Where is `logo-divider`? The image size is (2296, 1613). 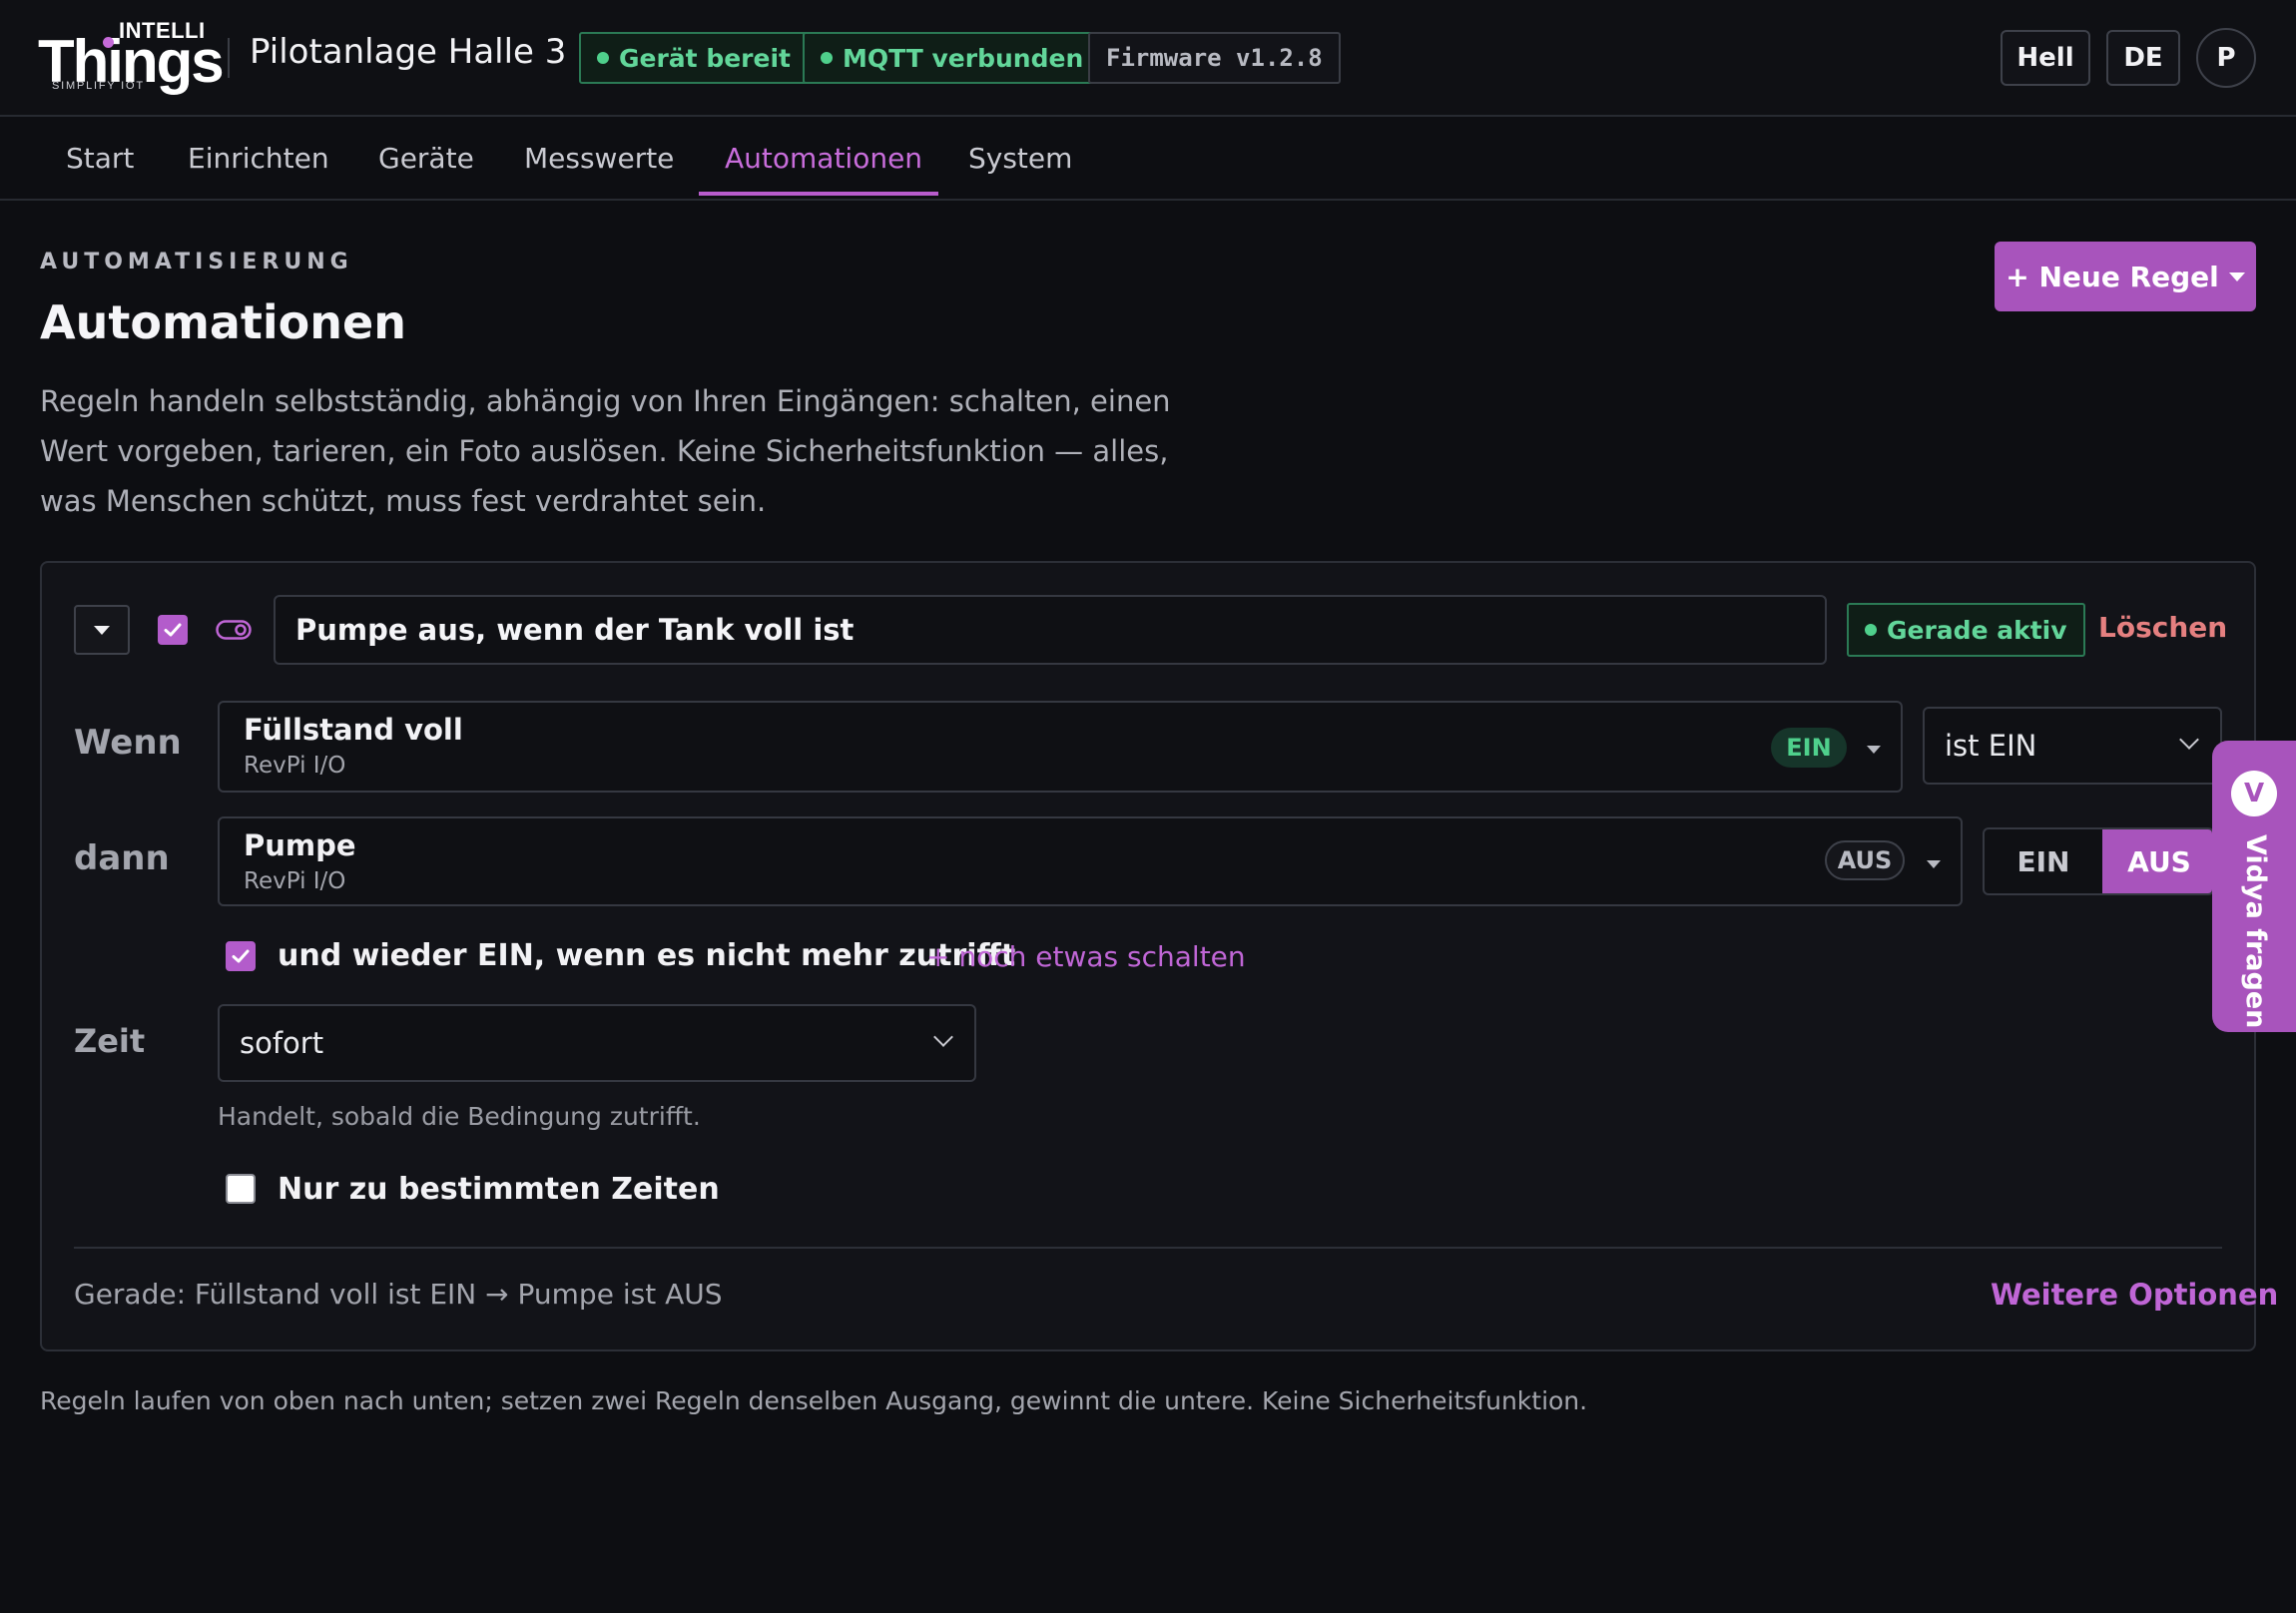
logo-divider is located at coordinates (229, 58).